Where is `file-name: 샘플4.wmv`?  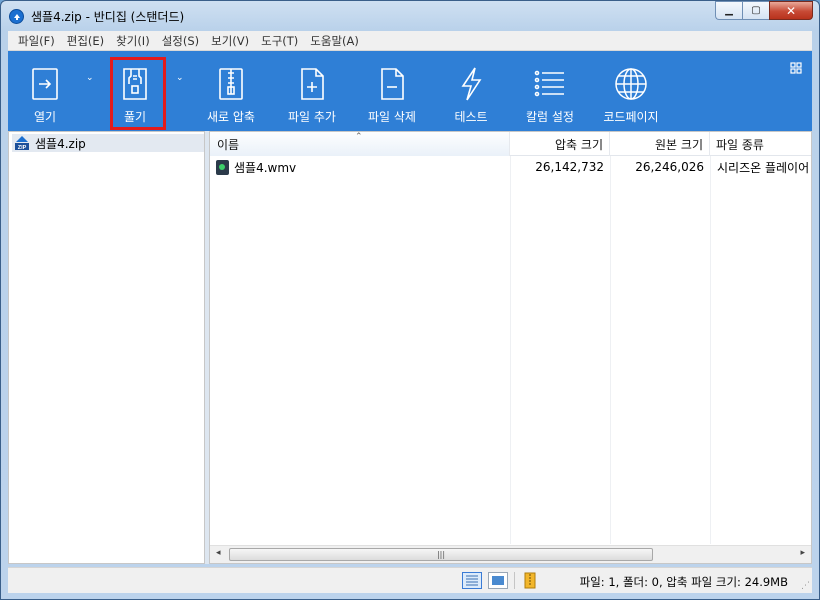
file-name: 샘플4.wmv is located at coordinates (265, 167).